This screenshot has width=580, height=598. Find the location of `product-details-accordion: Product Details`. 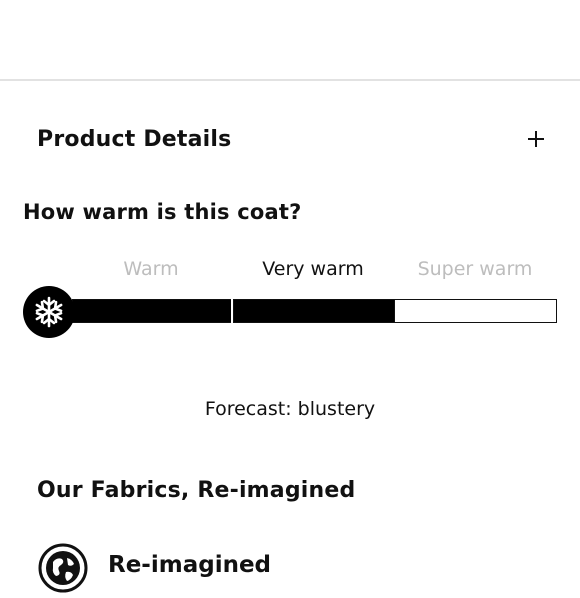

product-details-accordion: Product Details is located at coordinates (290, 141).